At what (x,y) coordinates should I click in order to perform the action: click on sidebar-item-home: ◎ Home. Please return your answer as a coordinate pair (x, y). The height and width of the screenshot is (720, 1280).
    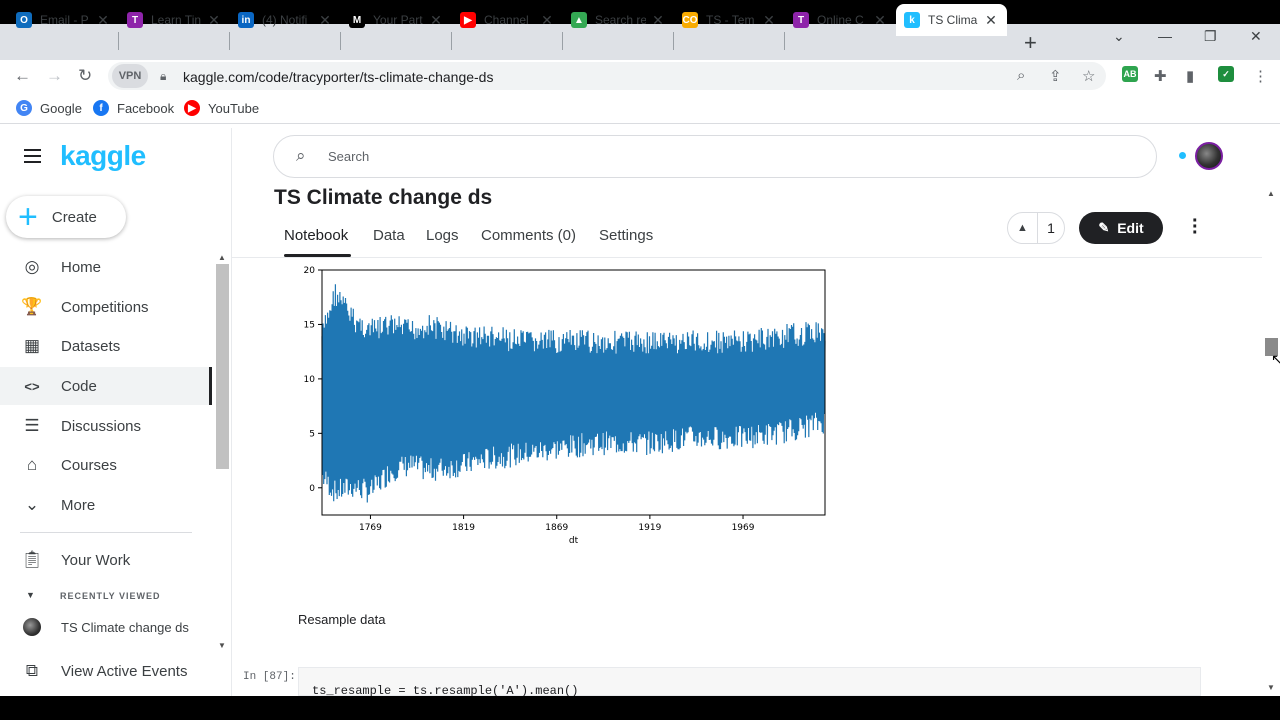
    Looking at the image, I should click on (106, 267).